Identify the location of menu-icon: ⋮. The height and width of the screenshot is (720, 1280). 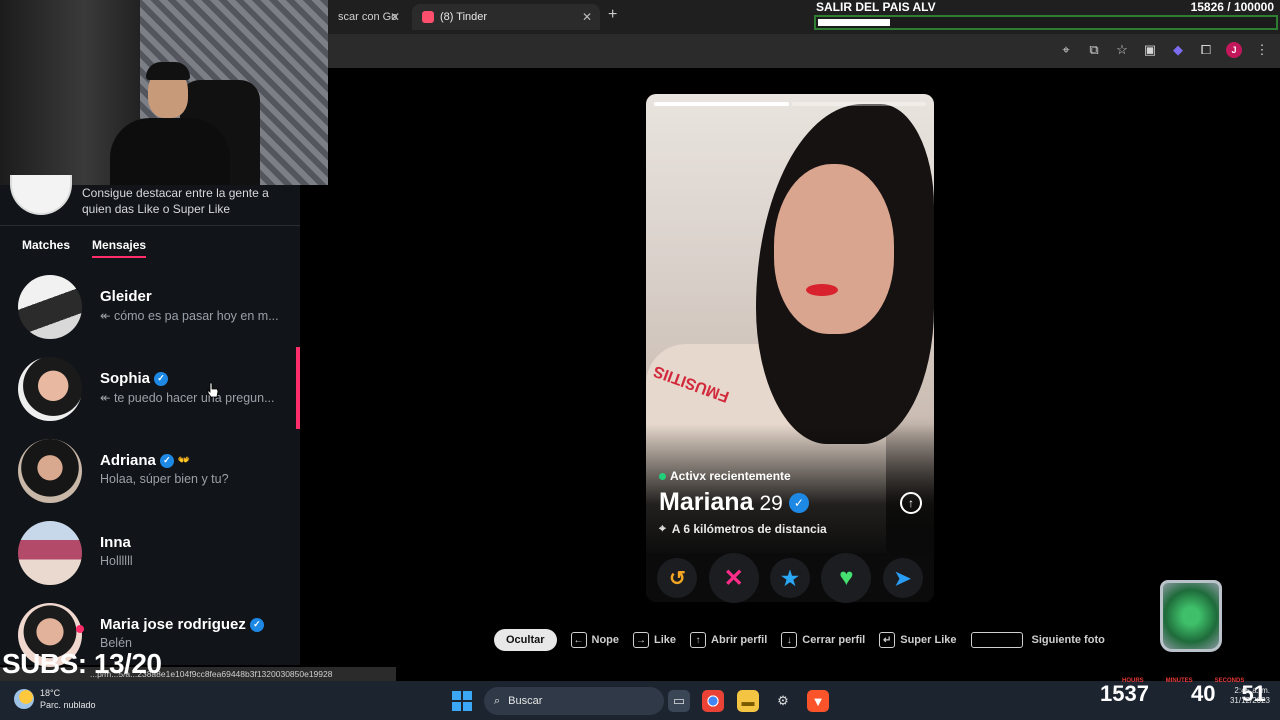
(1262, 50).